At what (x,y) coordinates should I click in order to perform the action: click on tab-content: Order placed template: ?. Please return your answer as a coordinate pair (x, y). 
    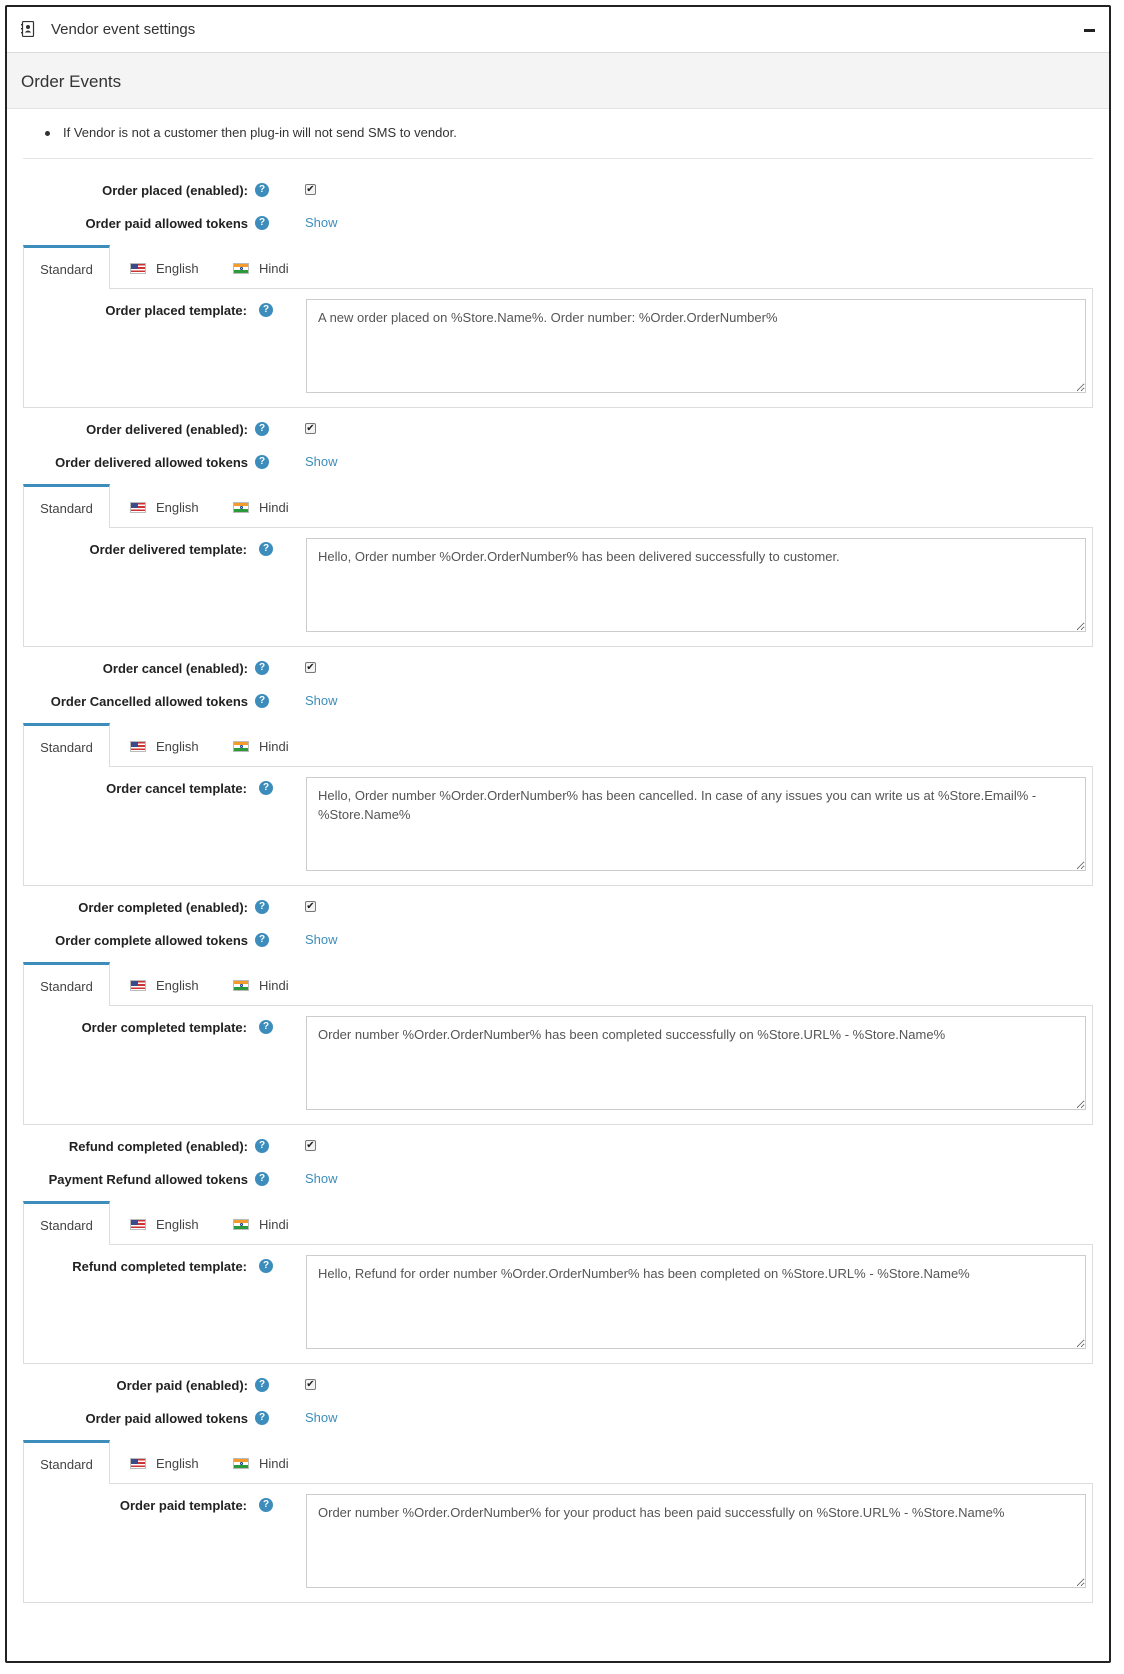
    Looking at the image, I should click on (558, 348).